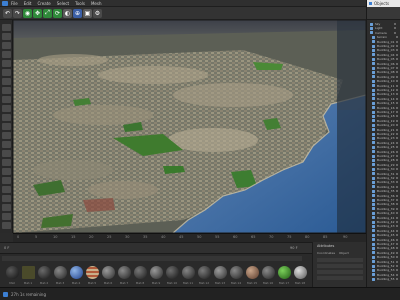 The width and height of the screenshot is (400, 300). Describe the element at coordinates (385, 165) in the screenshot. I see `object-list-item: Building_29` at that location.